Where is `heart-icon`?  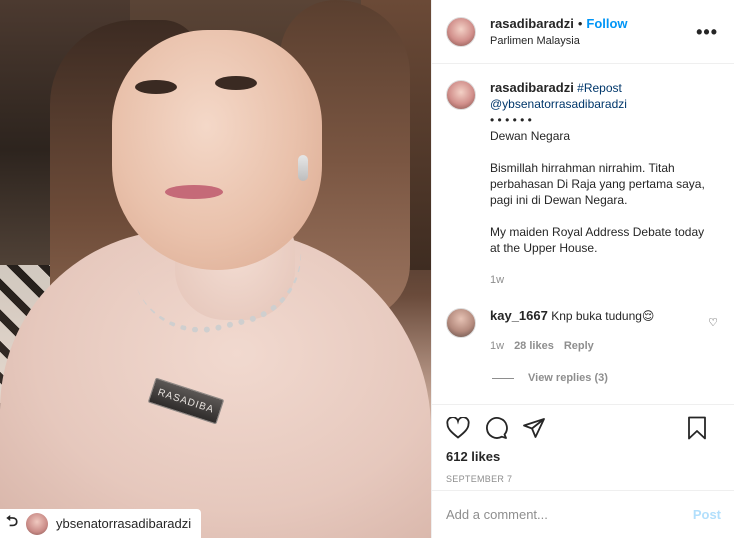
heart-icon is located at coordinates (458, 428).